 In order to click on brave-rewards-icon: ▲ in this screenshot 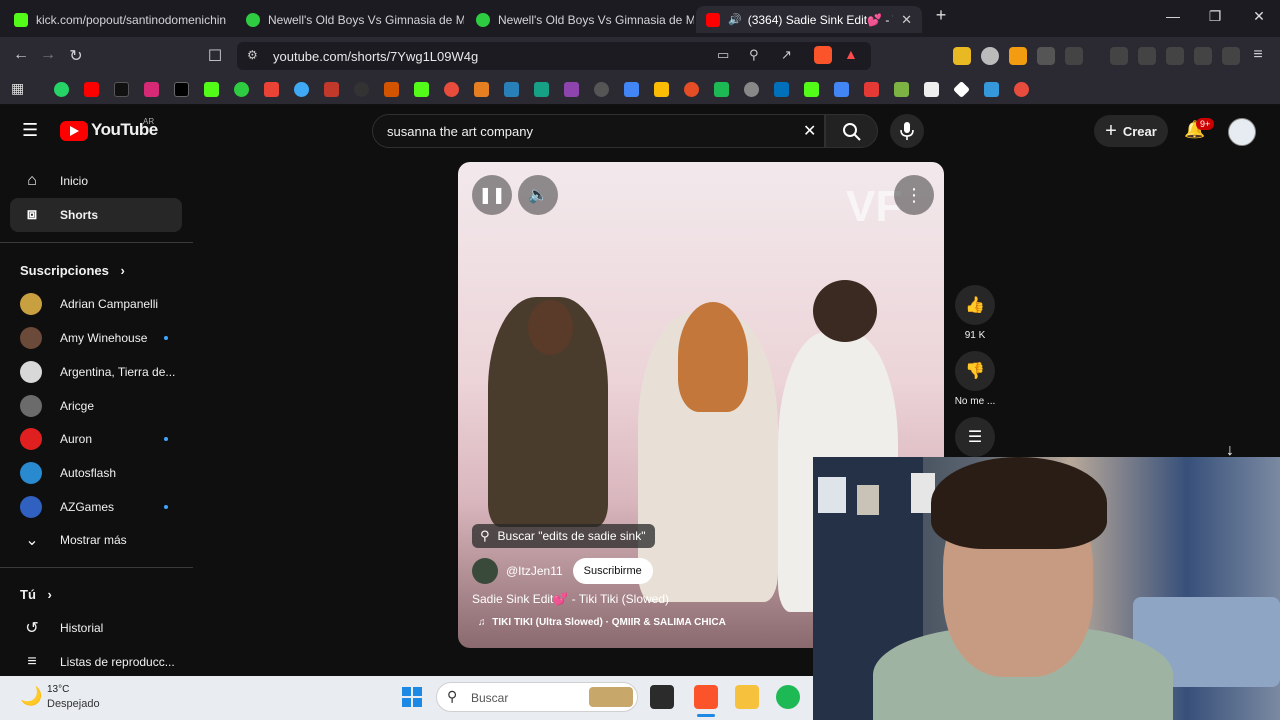, I will do `click(851, 54)`.